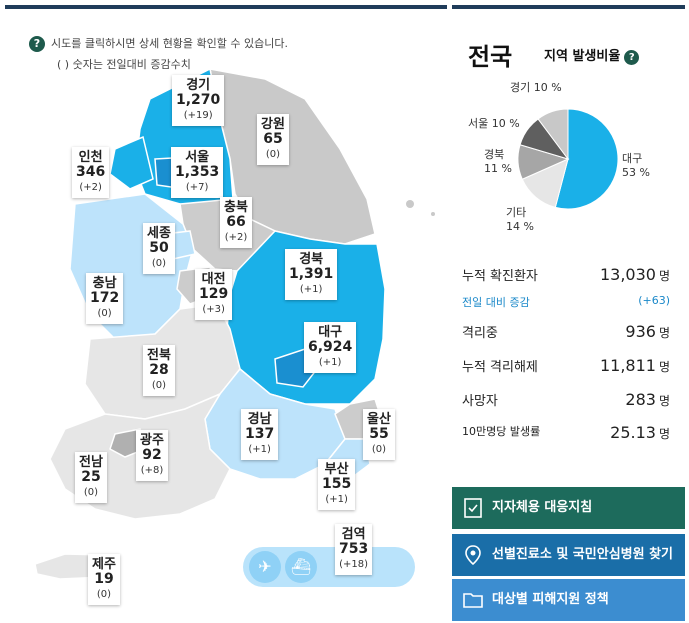  What do you see at coordinates (159, 370) in the screenshot?
I see `region-label-jeonbuk: 전북 28 (0)` at bounding box center [159, 370].